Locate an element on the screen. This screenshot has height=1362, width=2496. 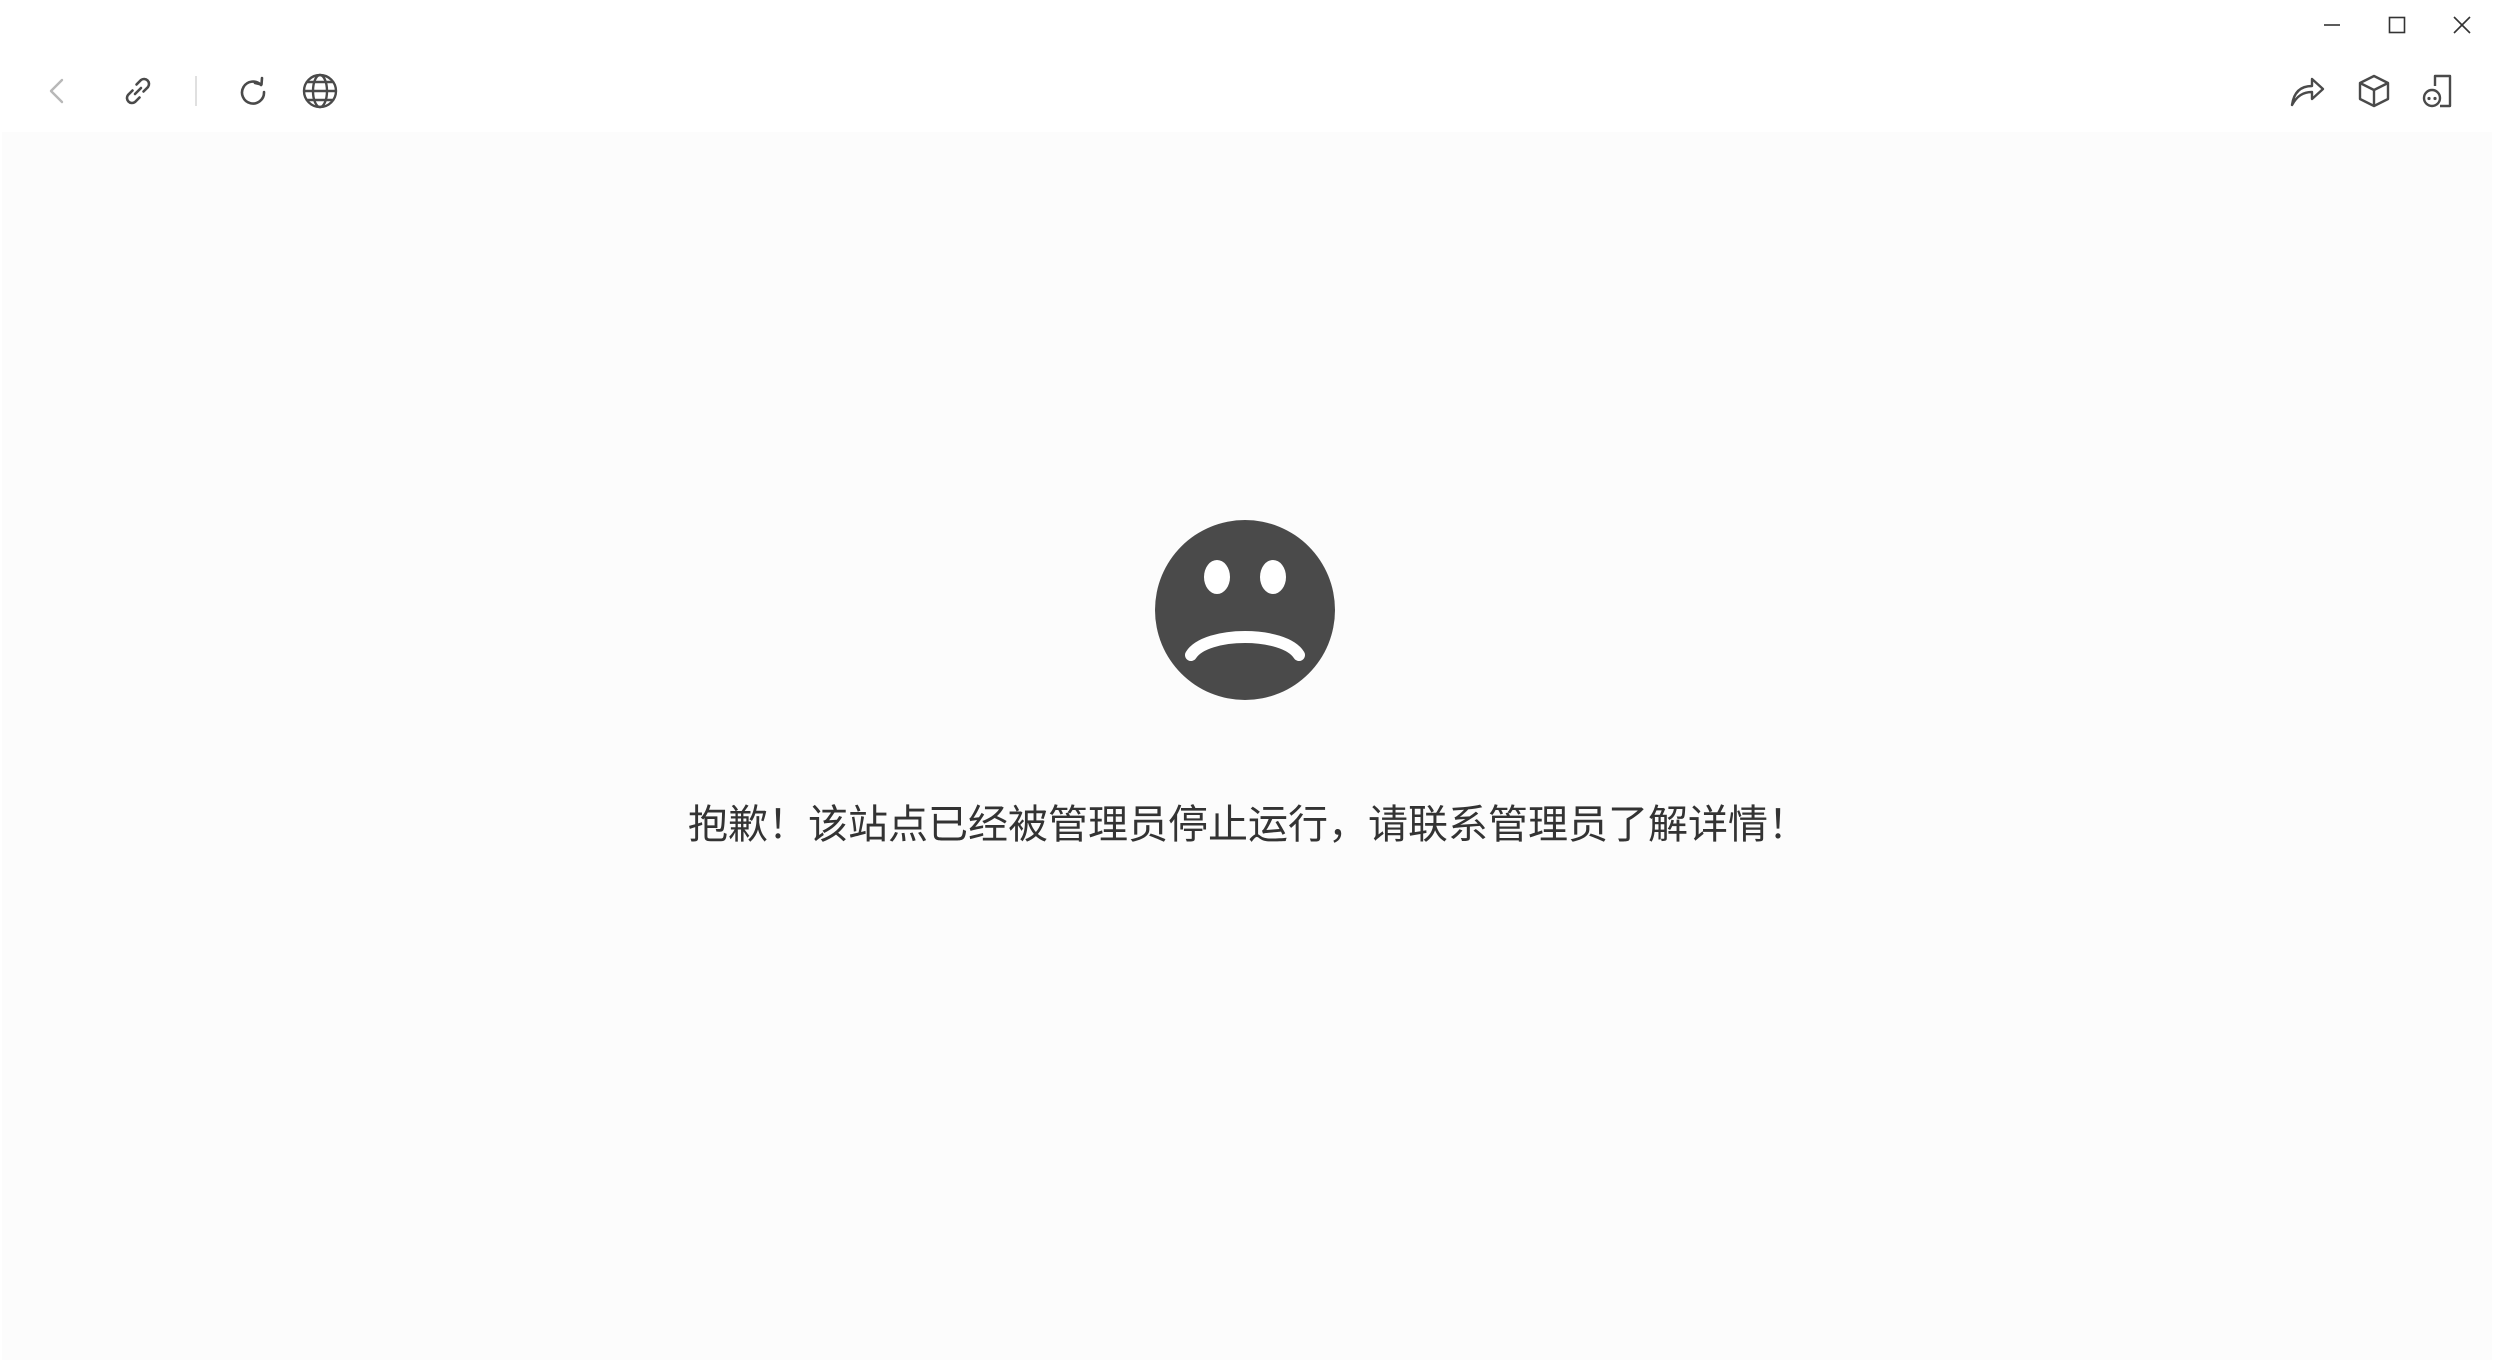
error-message: 抱歉！该站点已经被管理员停止运行，请联系管理员了解详情！ is located at coordinates (1248, 825).